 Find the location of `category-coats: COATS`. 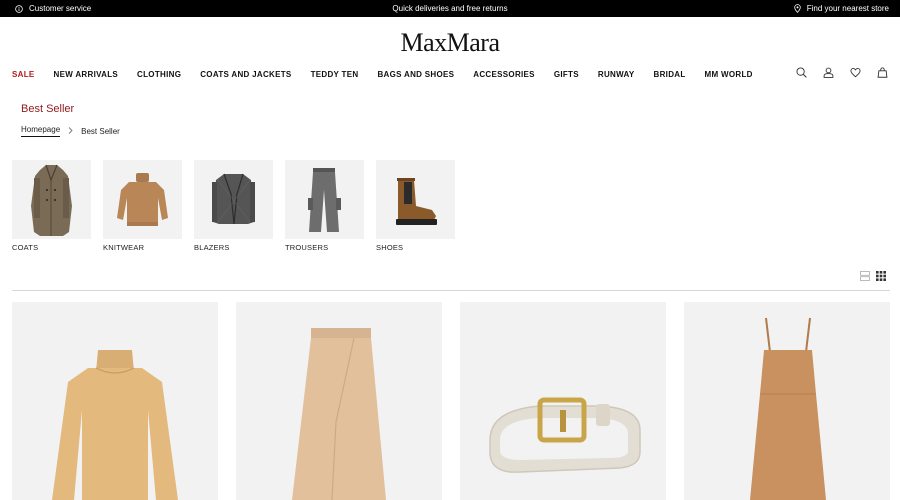

category-coats: COATS is located at coordinates (51, 206).